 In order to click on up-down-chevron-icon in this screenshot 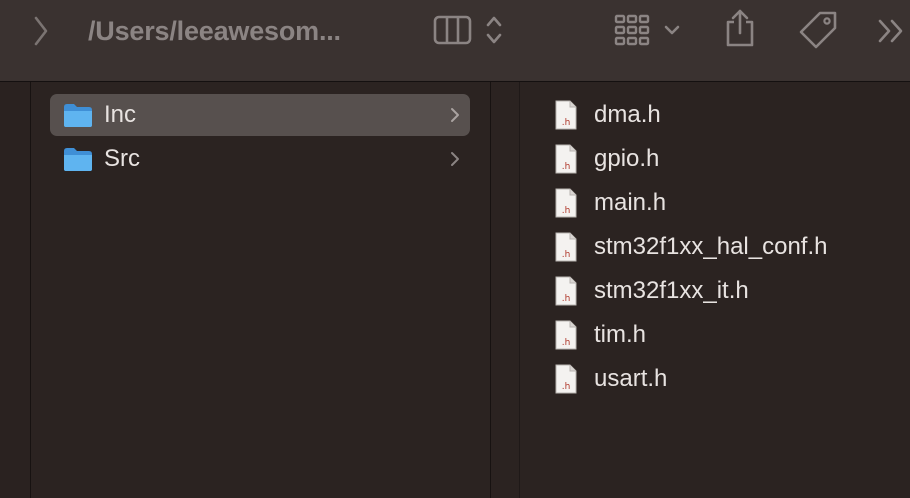, I will do `click(494, 30)`.